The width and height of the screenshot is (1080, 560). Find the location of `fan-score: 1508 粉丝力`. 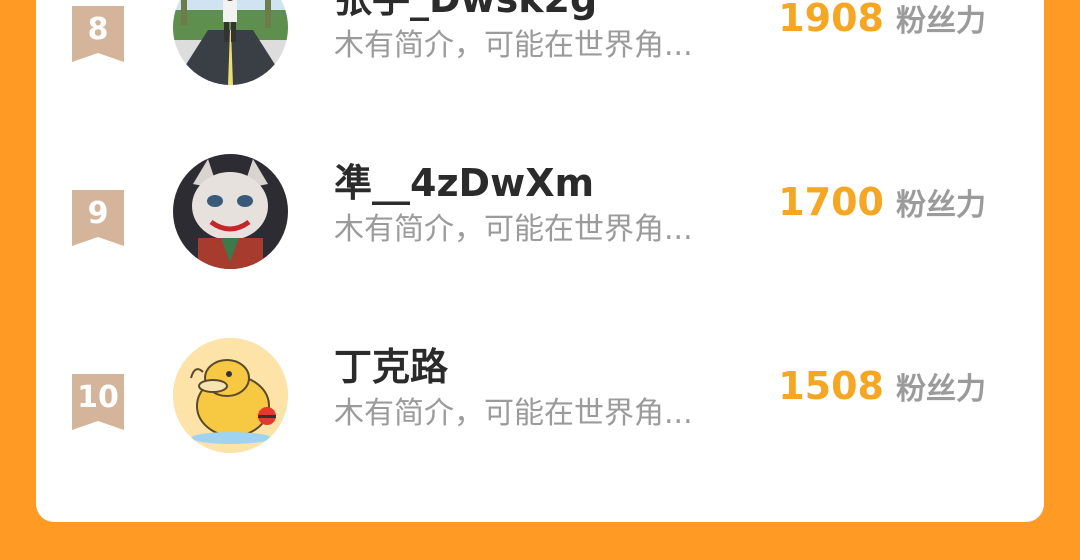

fan-score: 1508 粉丝力 is located at coordinates (882, 386).